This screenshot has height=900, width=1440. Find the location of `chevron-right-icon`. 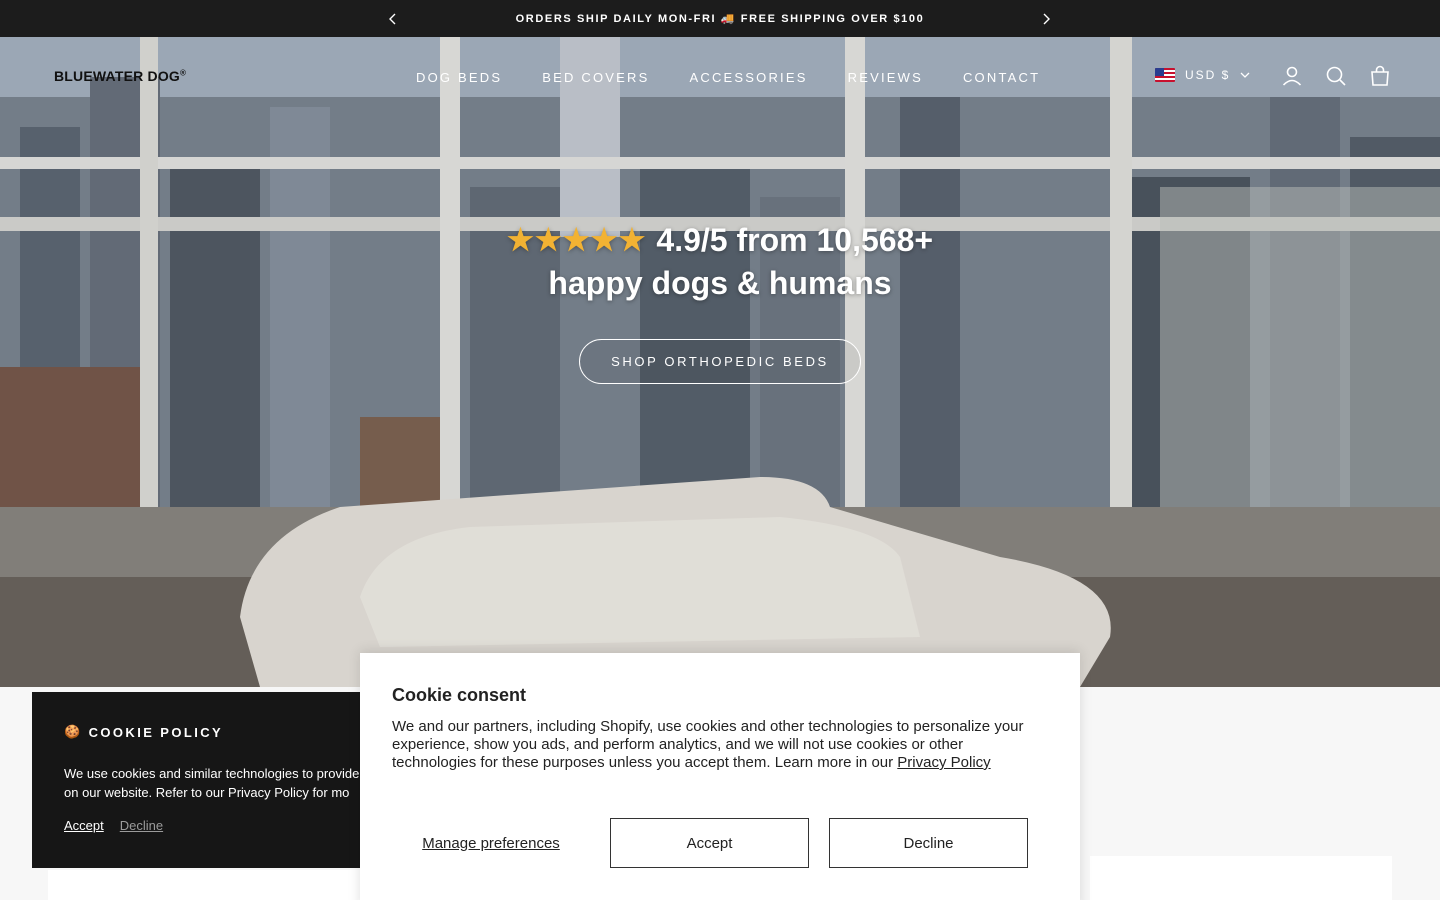

chevron-right-icon is located at coordinates (1046, 19).